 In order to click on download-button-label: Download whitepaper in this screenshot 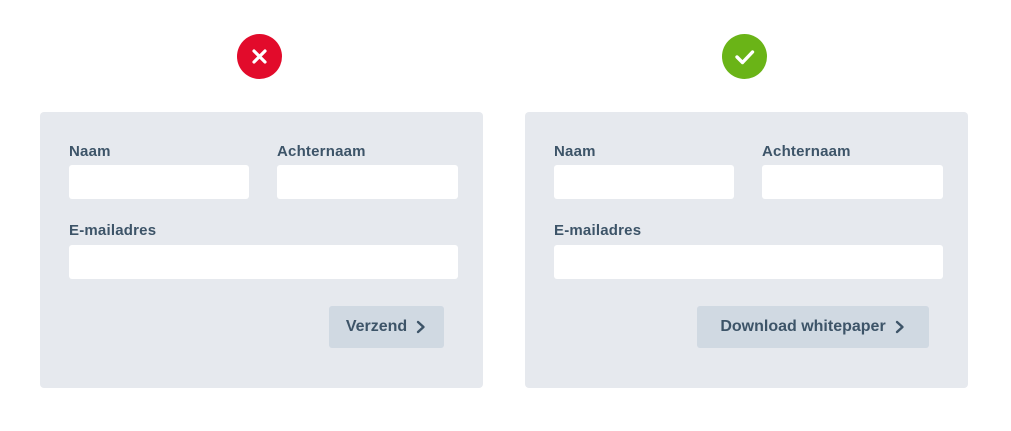, I will do `click(803, 326)`.